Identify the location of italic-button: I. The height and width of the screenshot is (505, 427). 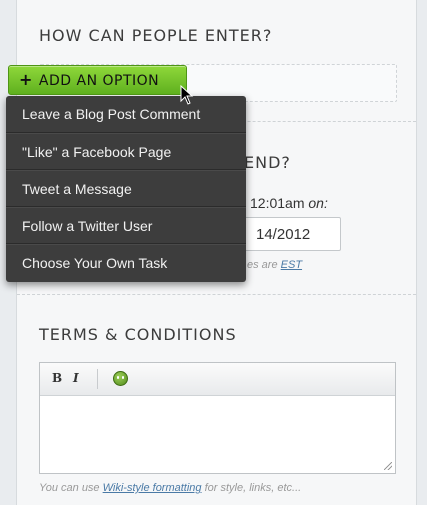
(76, 378).